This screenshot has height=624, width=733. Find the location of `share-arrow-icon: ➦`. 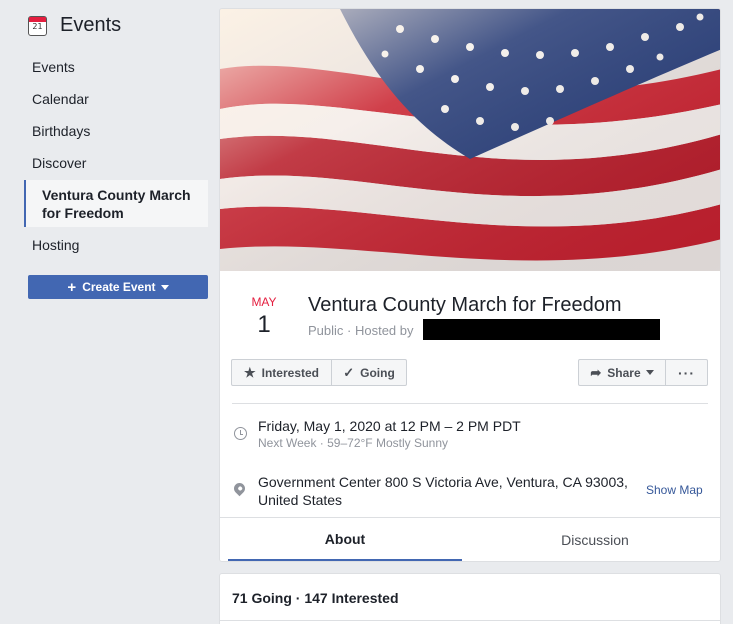

share-arrow-icon: ➦ is located at coordinates (596, 372).